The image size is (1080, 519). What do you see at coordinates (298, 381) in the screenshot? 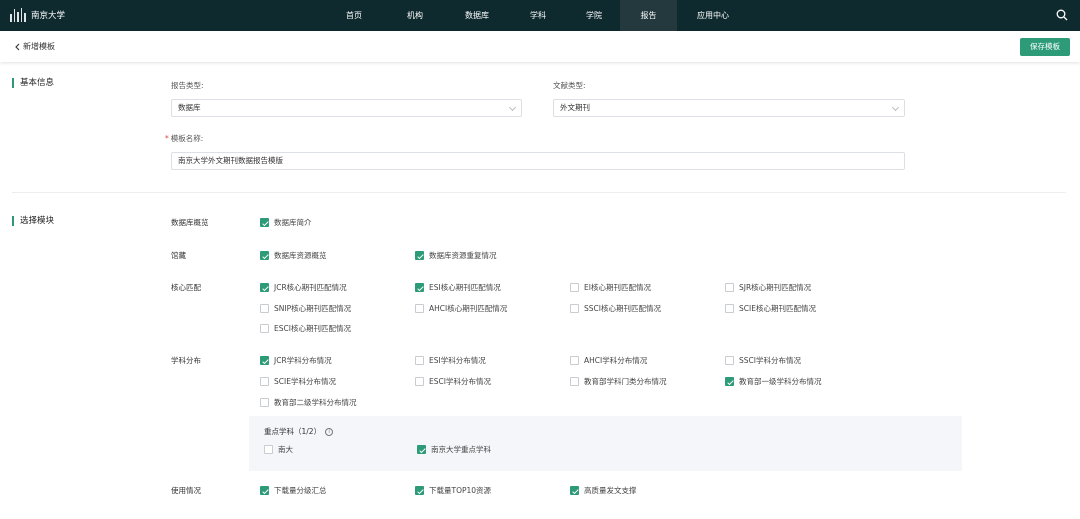
I see `checkbox-scie-subject: SCIE学科分布情况` at bounding box center [298, 381].